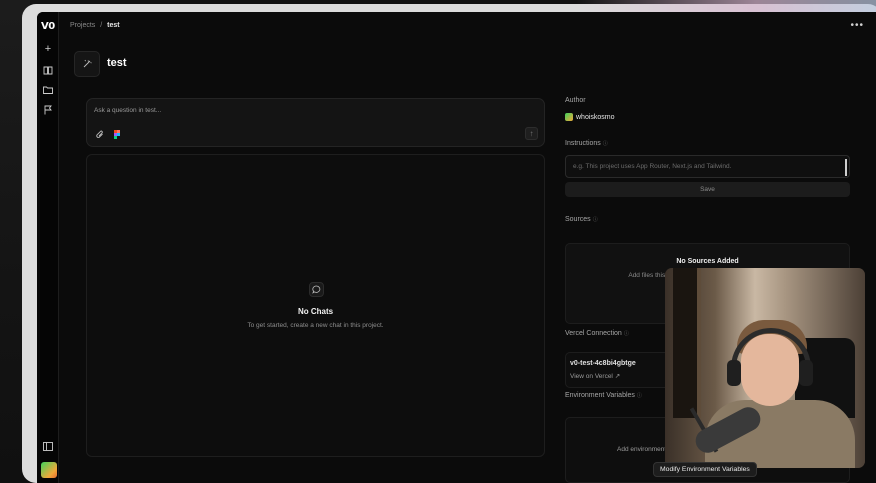 The height and width of the screenshot is (483, 876). I want to click on environment-variables-label: Environment Variables ⓘ, so click(603, 395).